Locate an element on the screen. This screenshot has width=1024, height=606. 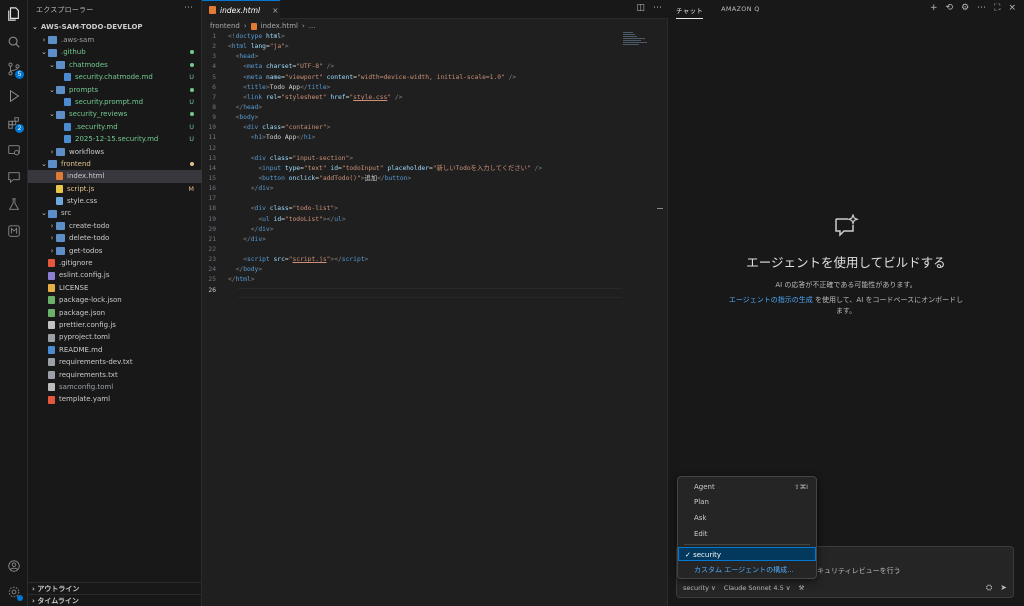
code-line: 26 is located at coordinates (412, 291).